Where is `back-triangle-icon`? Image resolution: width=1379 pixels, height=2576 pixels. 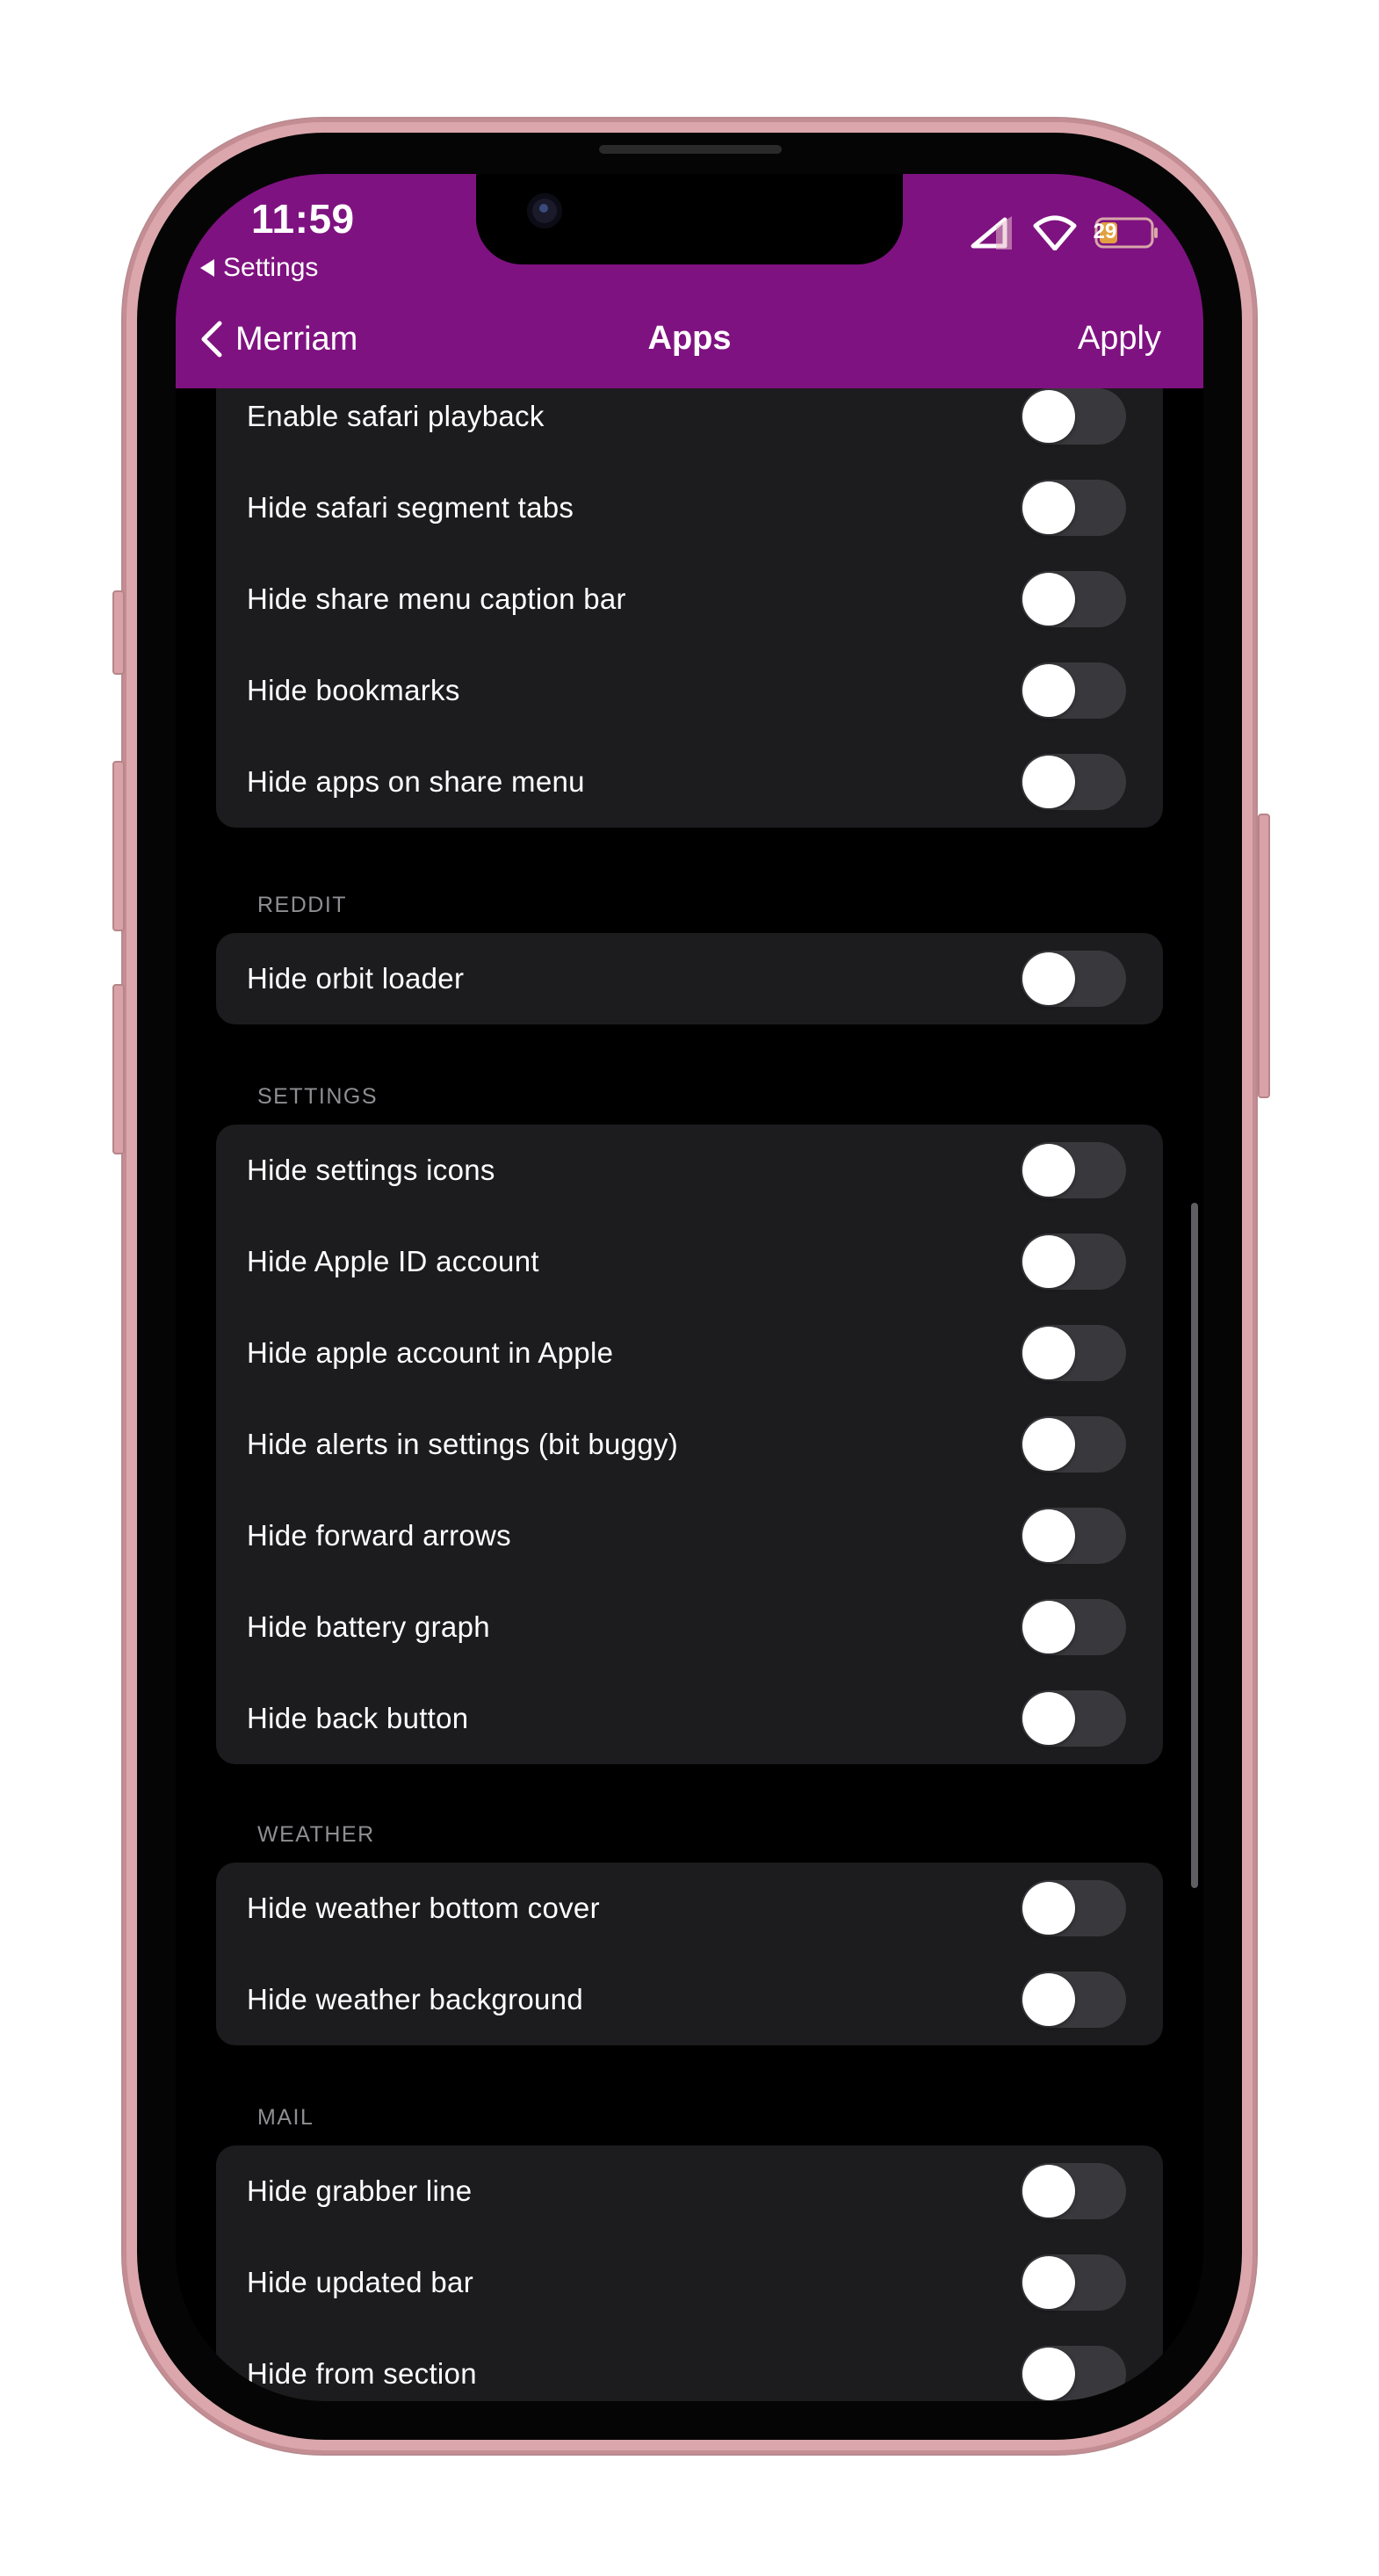 back-triangle-icon is located at coordinates (207, 268).